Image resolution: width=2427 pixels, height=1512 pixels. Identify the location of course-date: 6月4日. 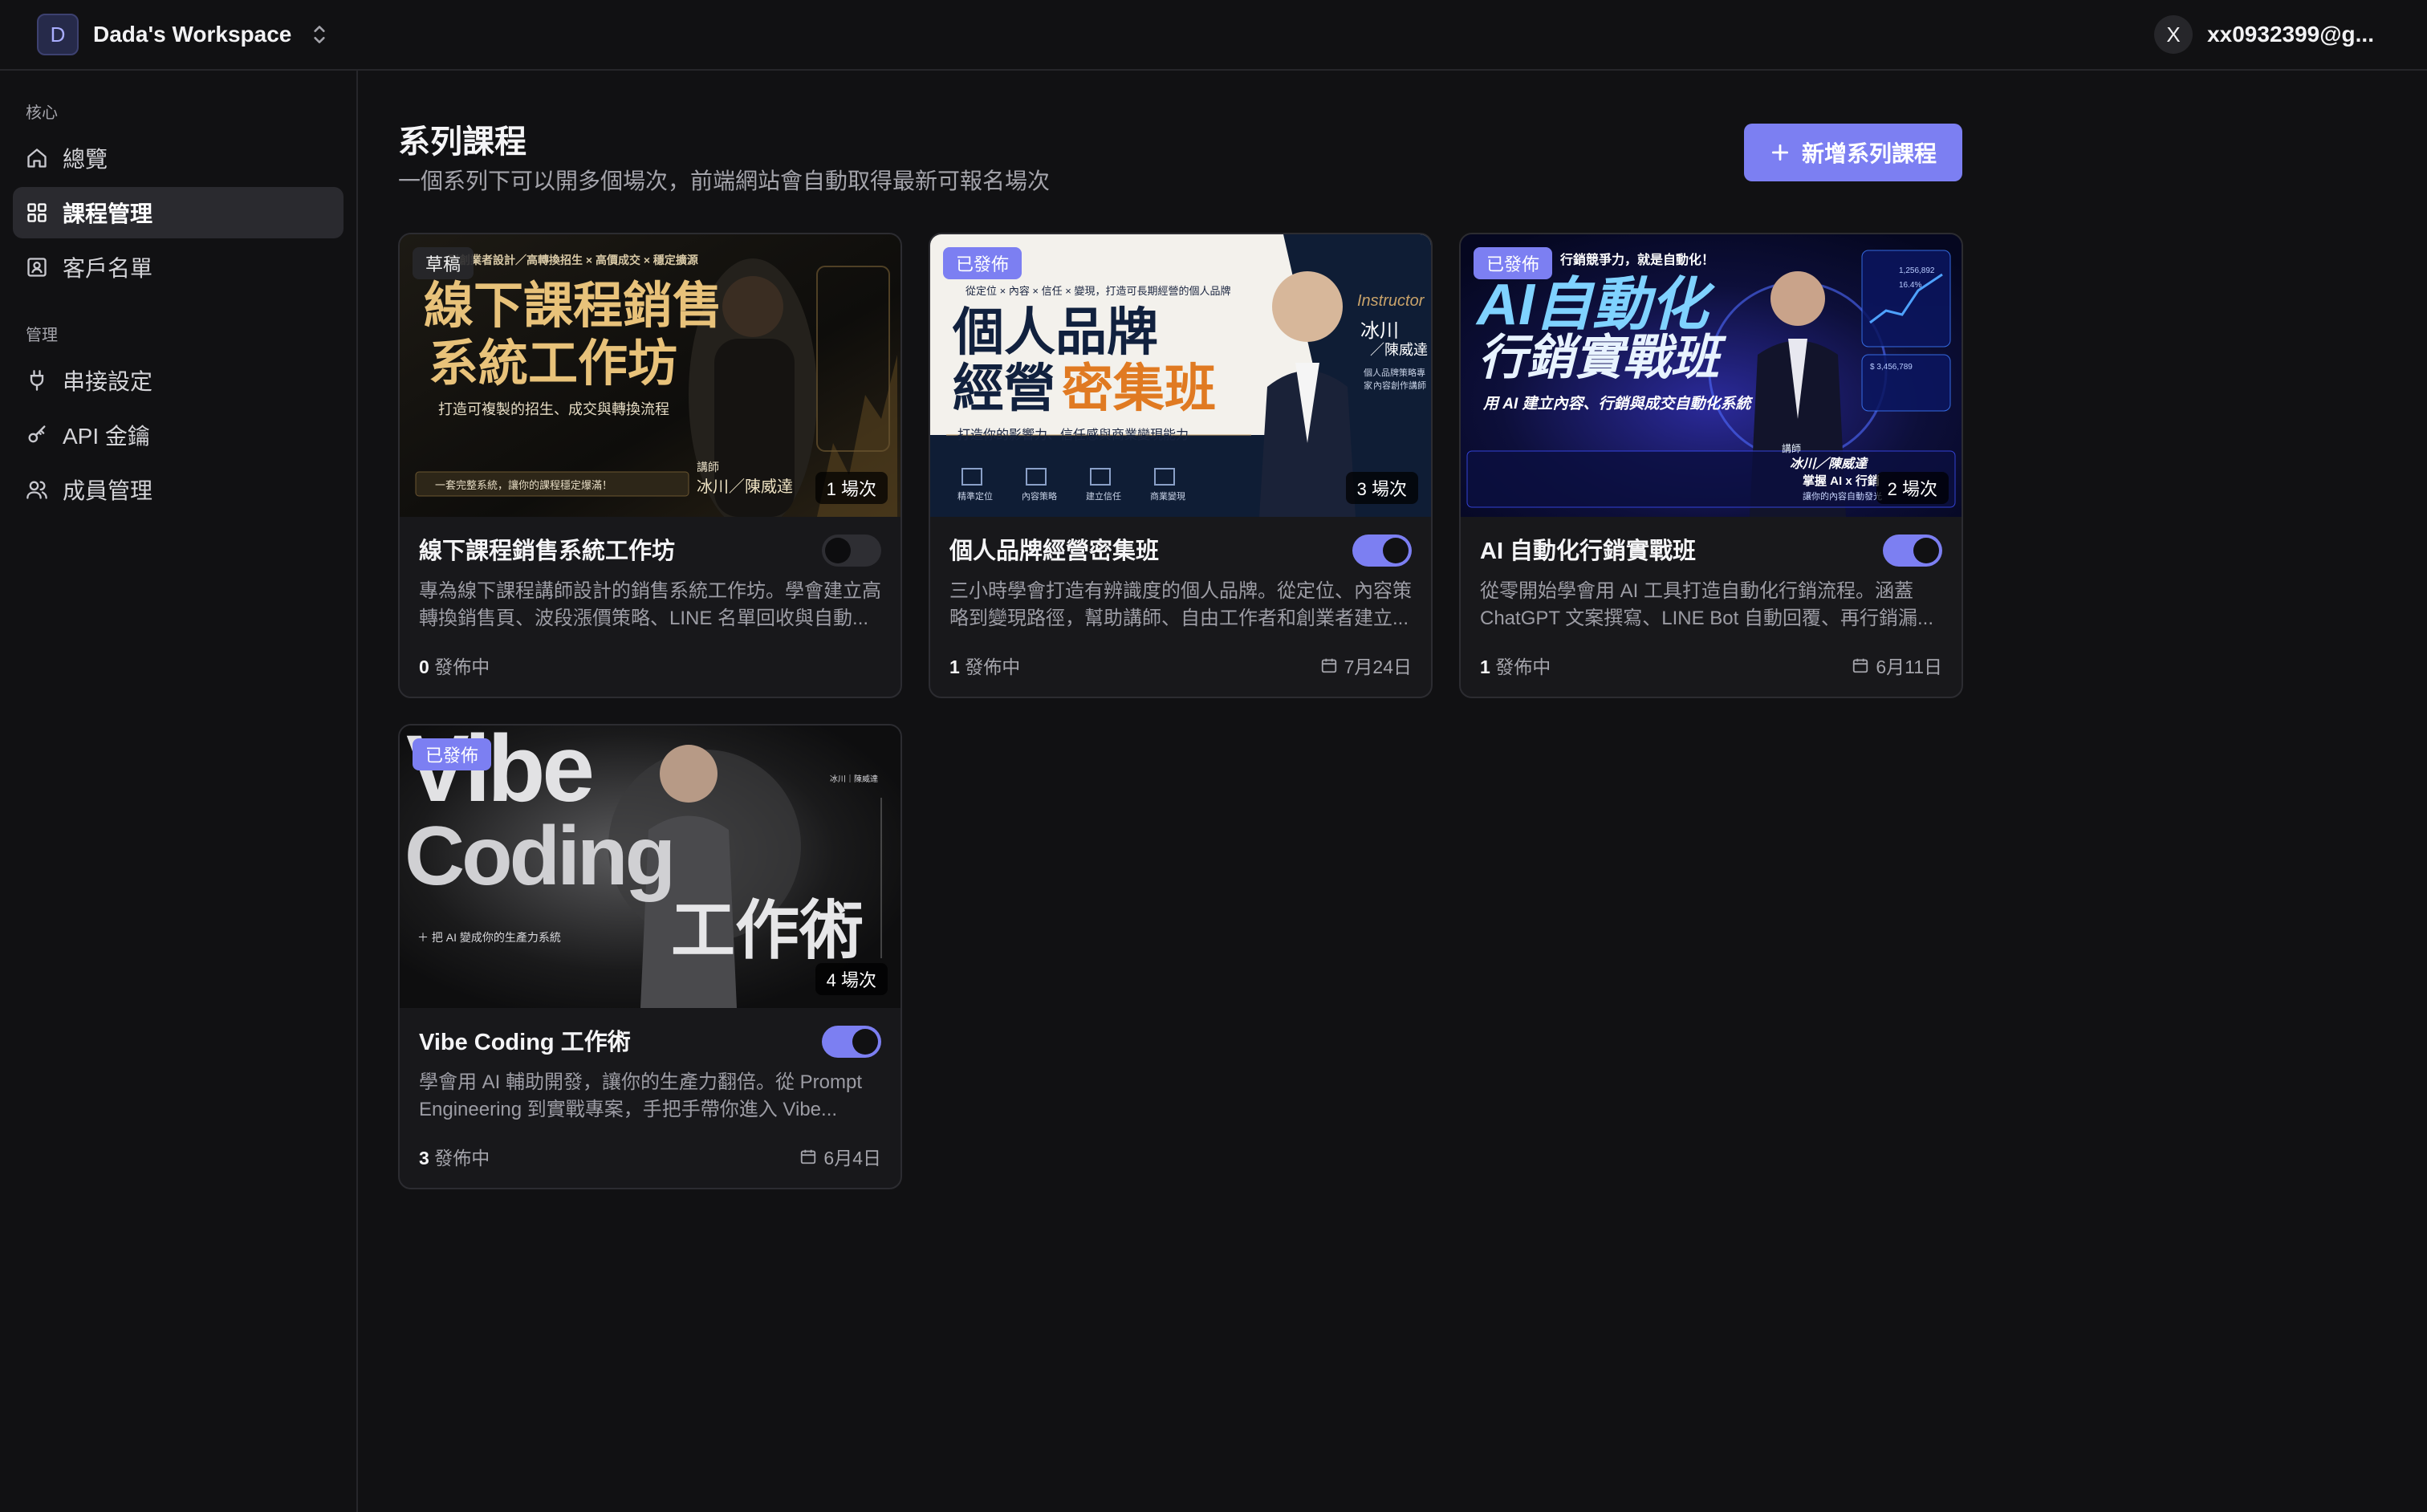
(840, 1156).